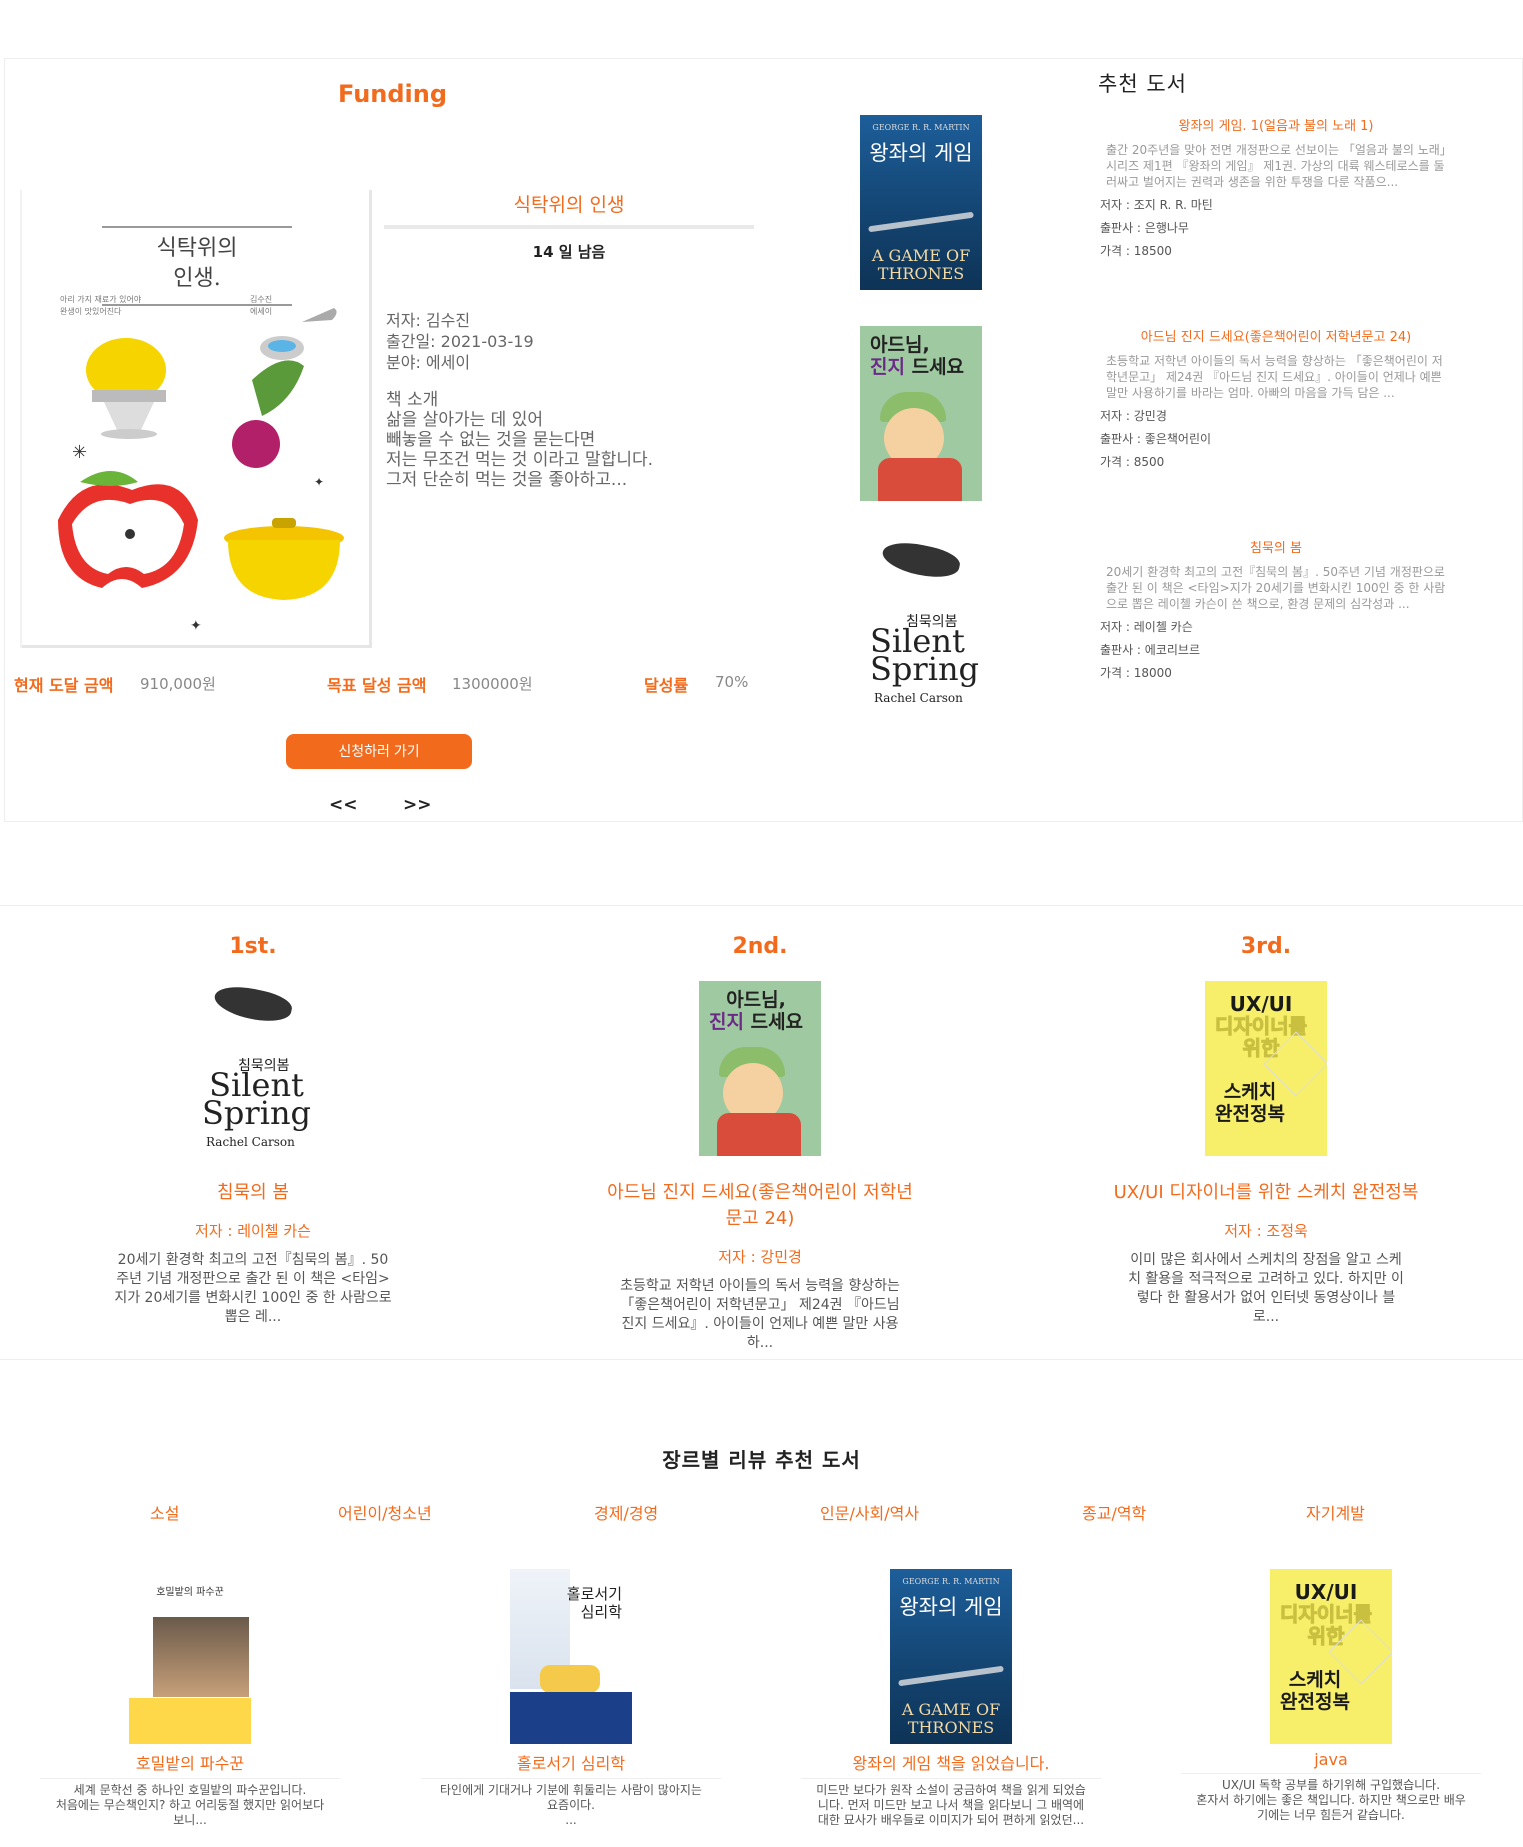 The height and width of the screenshot is (1847, 1523). Describe the element at coordinates (571, 1656) in the screenshot. I see `book-cover: 홀로서기 심리학` at that location.